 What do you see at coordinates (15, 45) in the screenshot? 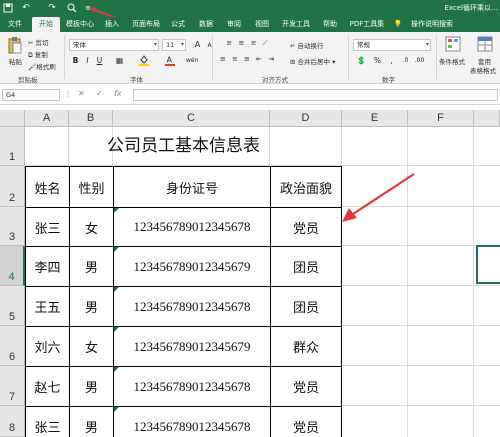
I see `paste-icon` at bounding box center [15, 45].